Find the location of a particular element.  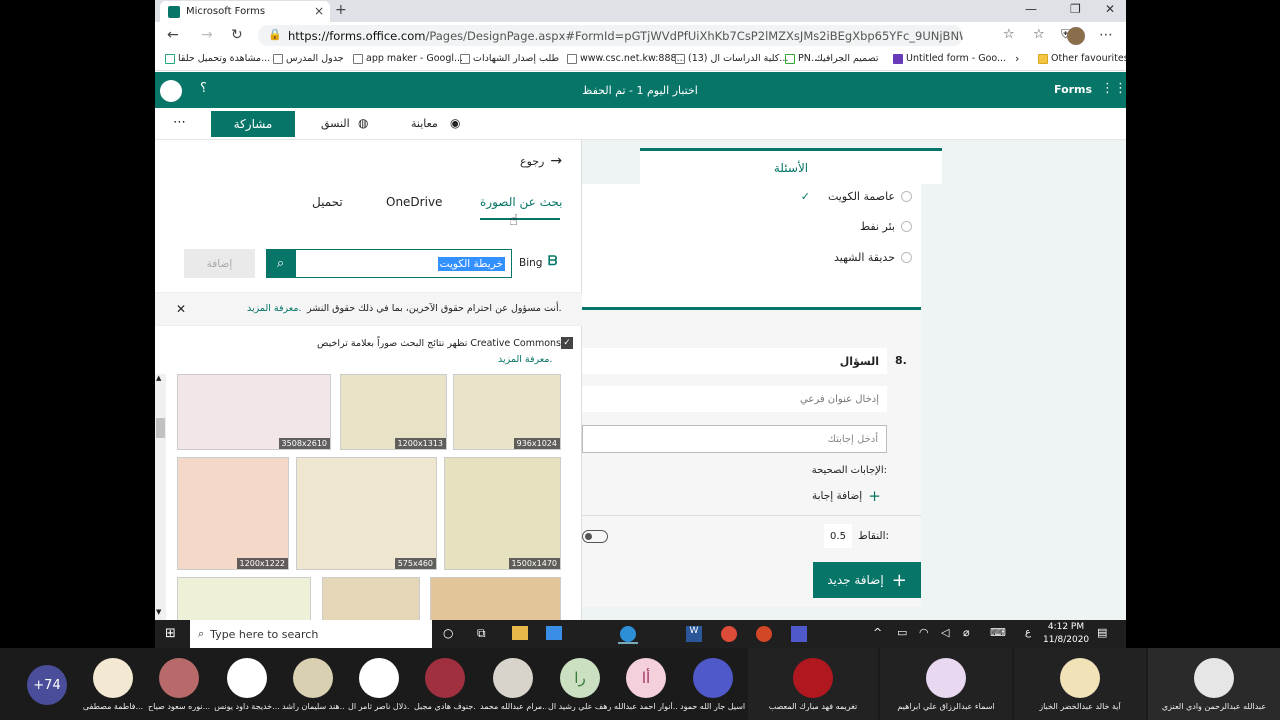

image-result: 936x1024 is located at coordinates (507, 412).